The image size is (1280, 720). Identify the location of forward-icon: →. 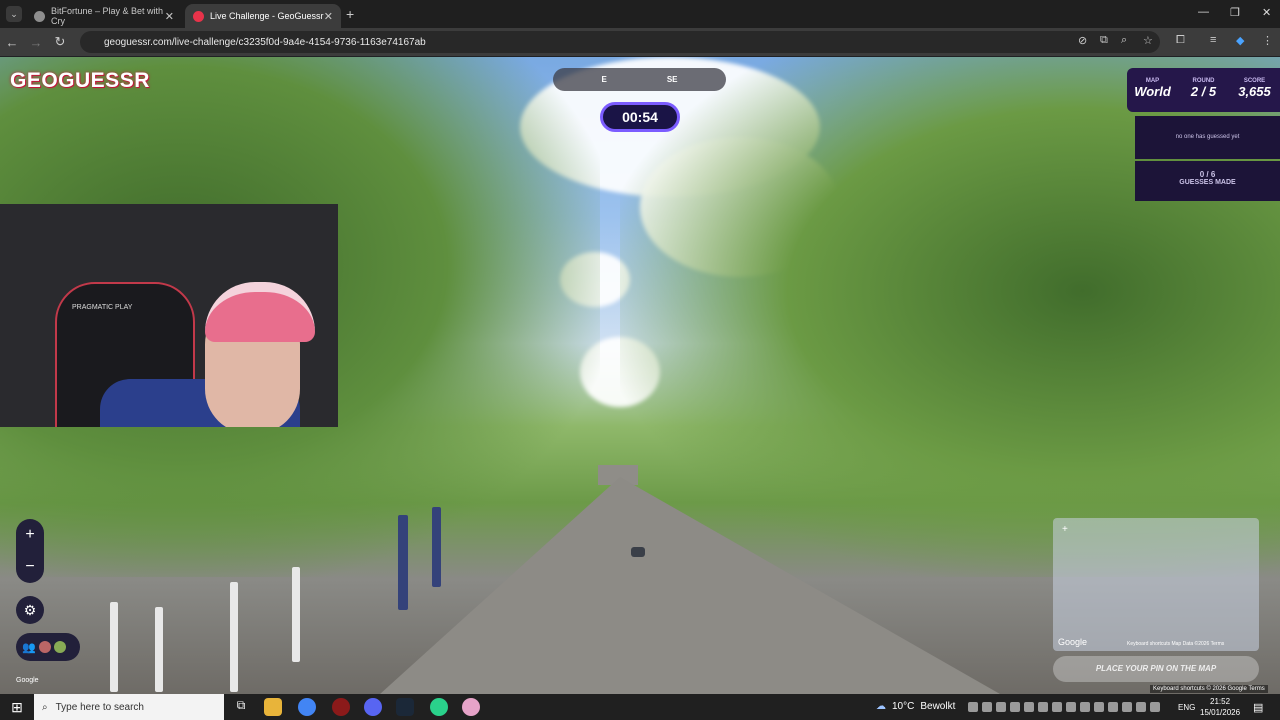
(36, 42).